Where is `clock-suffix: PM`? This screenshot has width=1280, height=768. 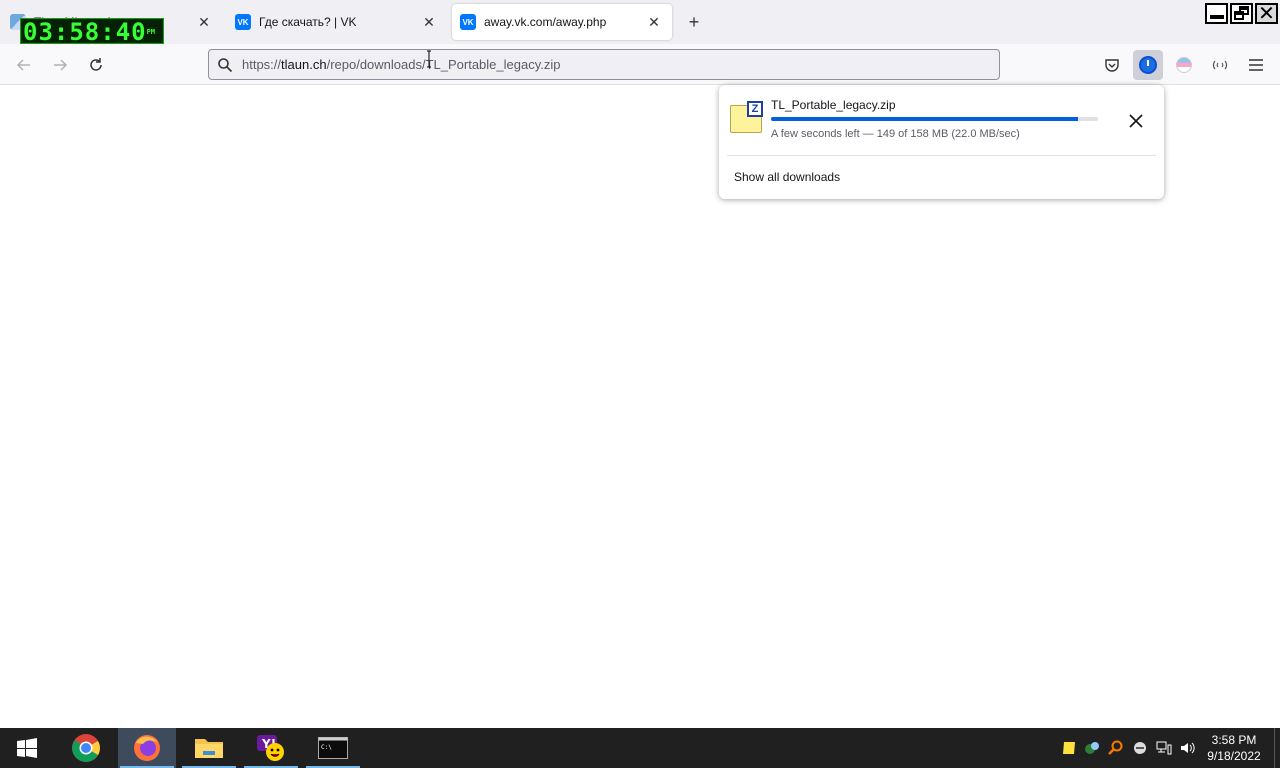 clock-suffix: PM is located at coordinates (151, 32).